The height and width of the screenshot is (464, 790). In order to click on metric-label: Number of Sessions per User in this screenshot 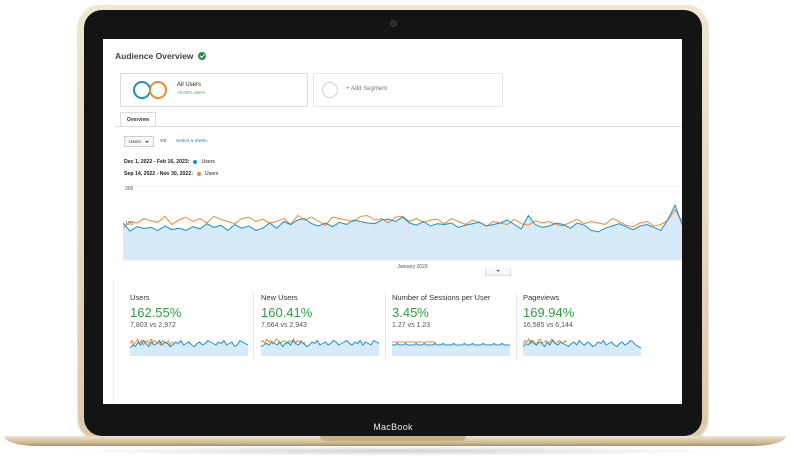, I will do `click(441, 297)`.